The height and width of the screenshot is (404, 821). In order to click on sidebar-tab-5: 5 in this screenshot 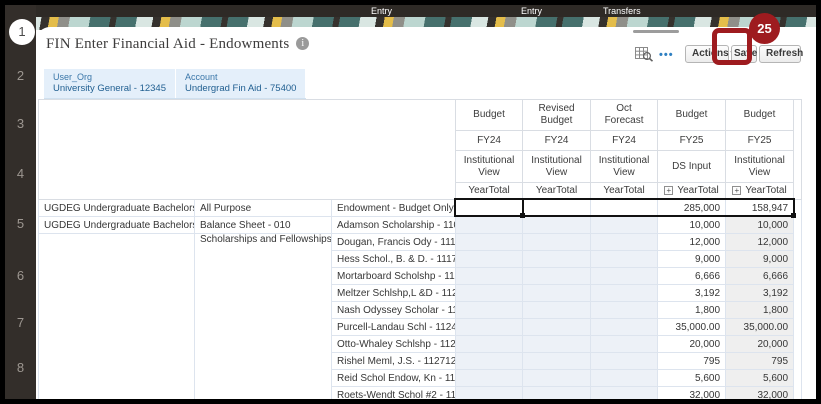, I will do `click(20, 223)`.